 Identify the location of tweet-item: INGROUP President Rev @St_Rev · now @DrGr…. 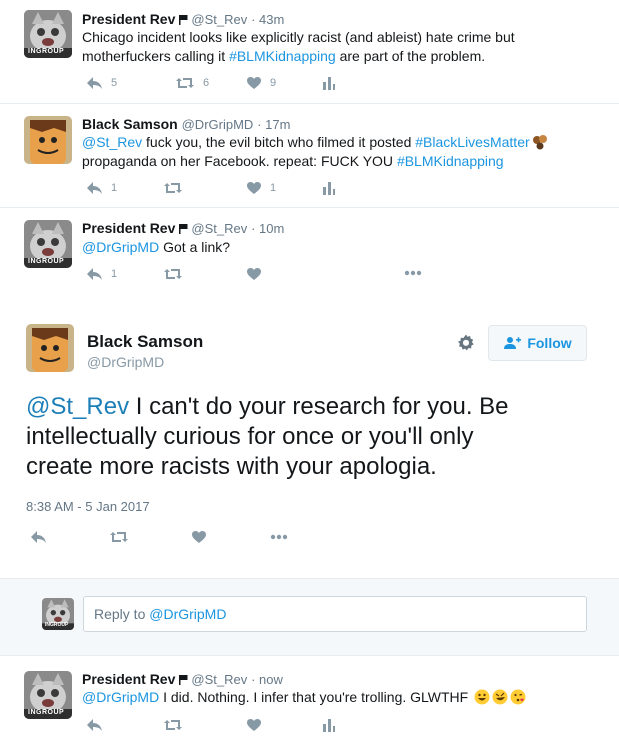
(309, 701).